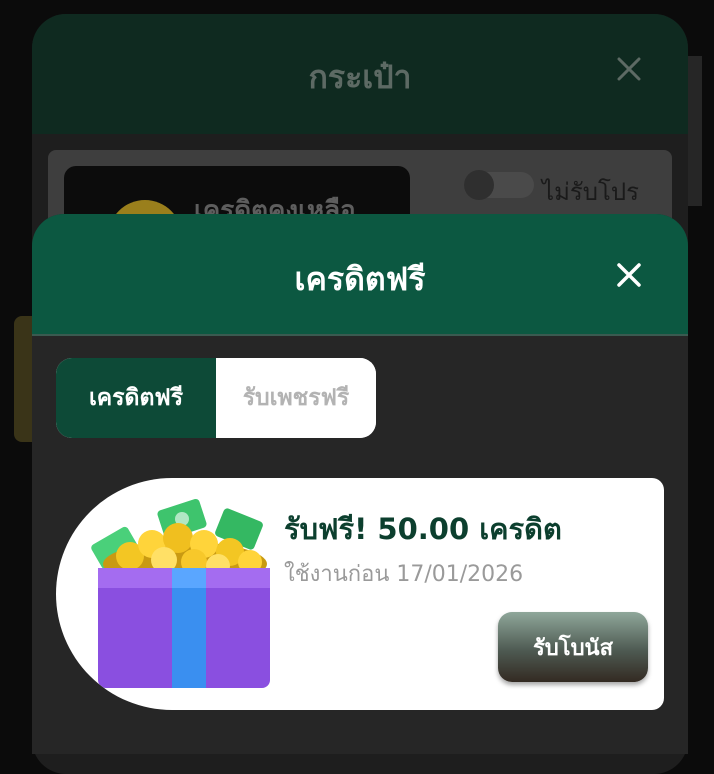 The image size is (714, 774). What do you see at coordinates (136, 398) in the screenshot?
I see `tab-free-credit: เครดิตฟรี` at bounding box center [136, 398].